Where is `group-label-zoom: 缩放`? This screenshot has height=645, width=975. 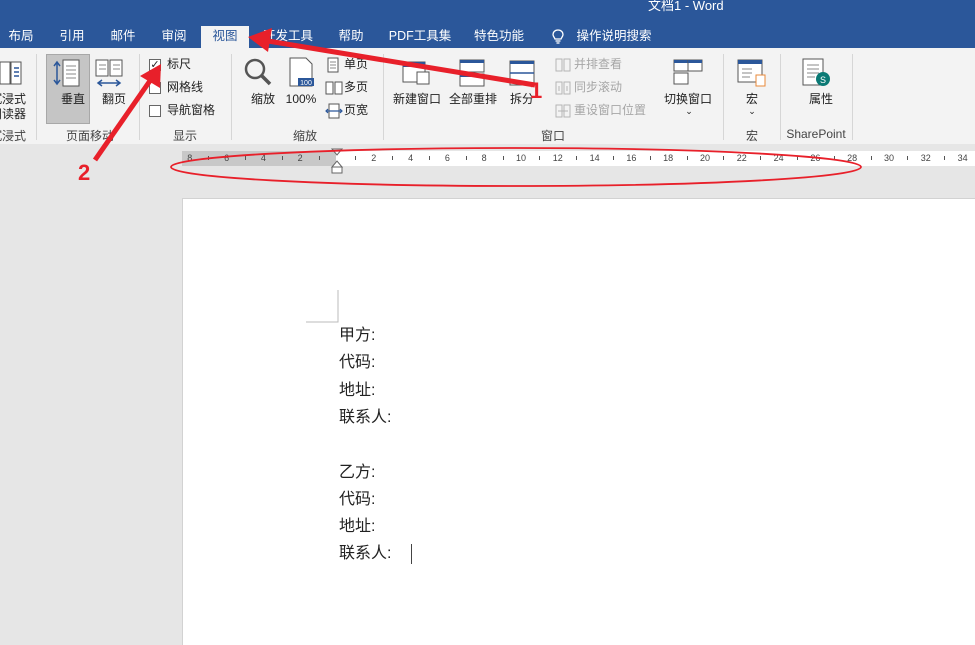 group-label-zoom: 缩放 is located at coordinates (304, 136).